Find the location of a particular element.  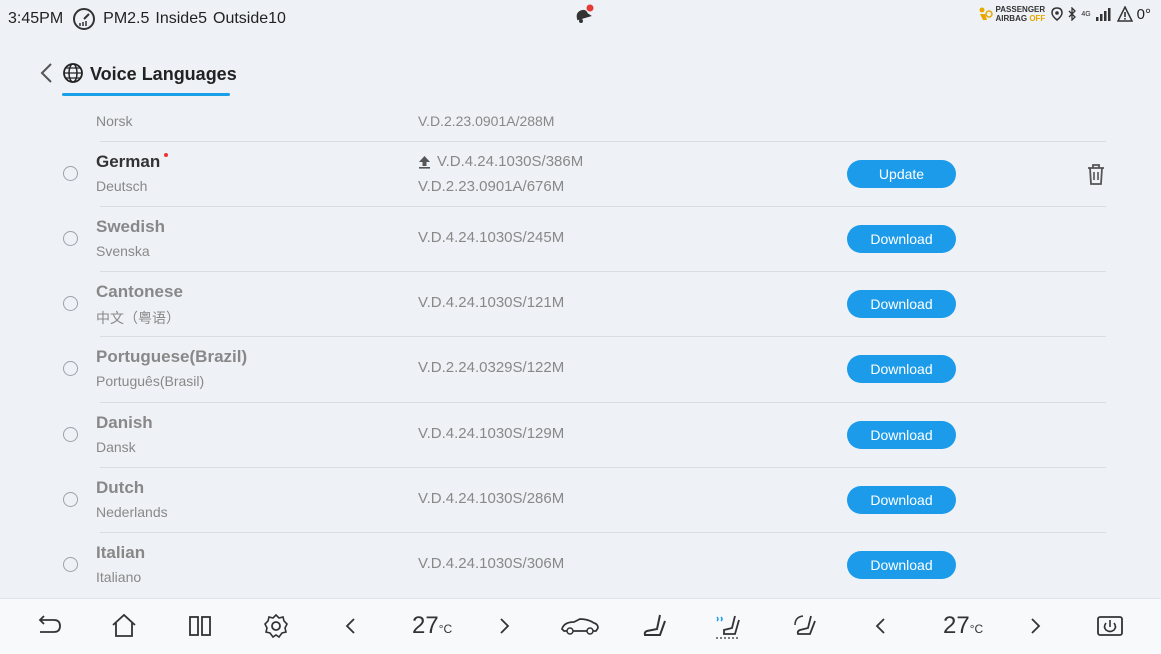

language-name: German is located at coordinates (128, 161).